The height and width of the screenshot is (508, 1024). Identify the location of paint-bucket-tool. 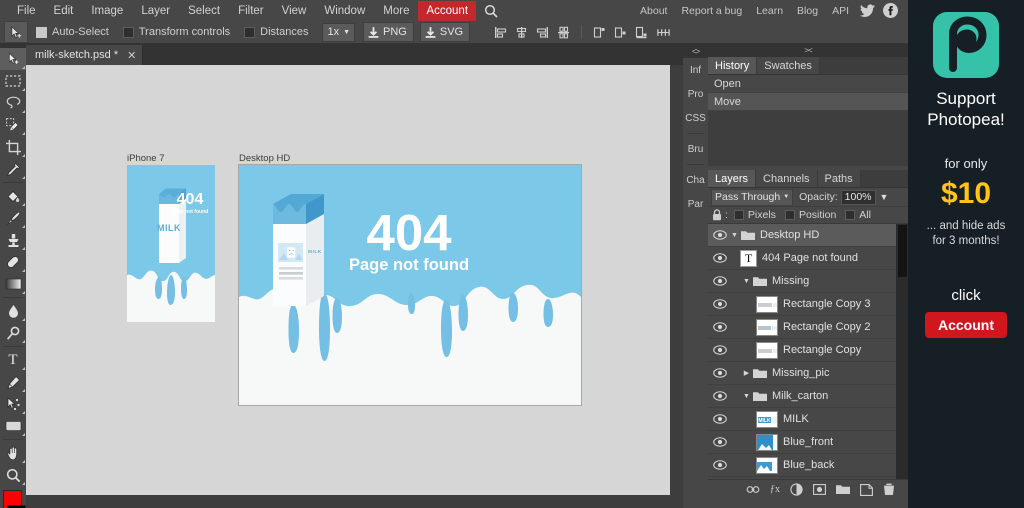
(13, 196).